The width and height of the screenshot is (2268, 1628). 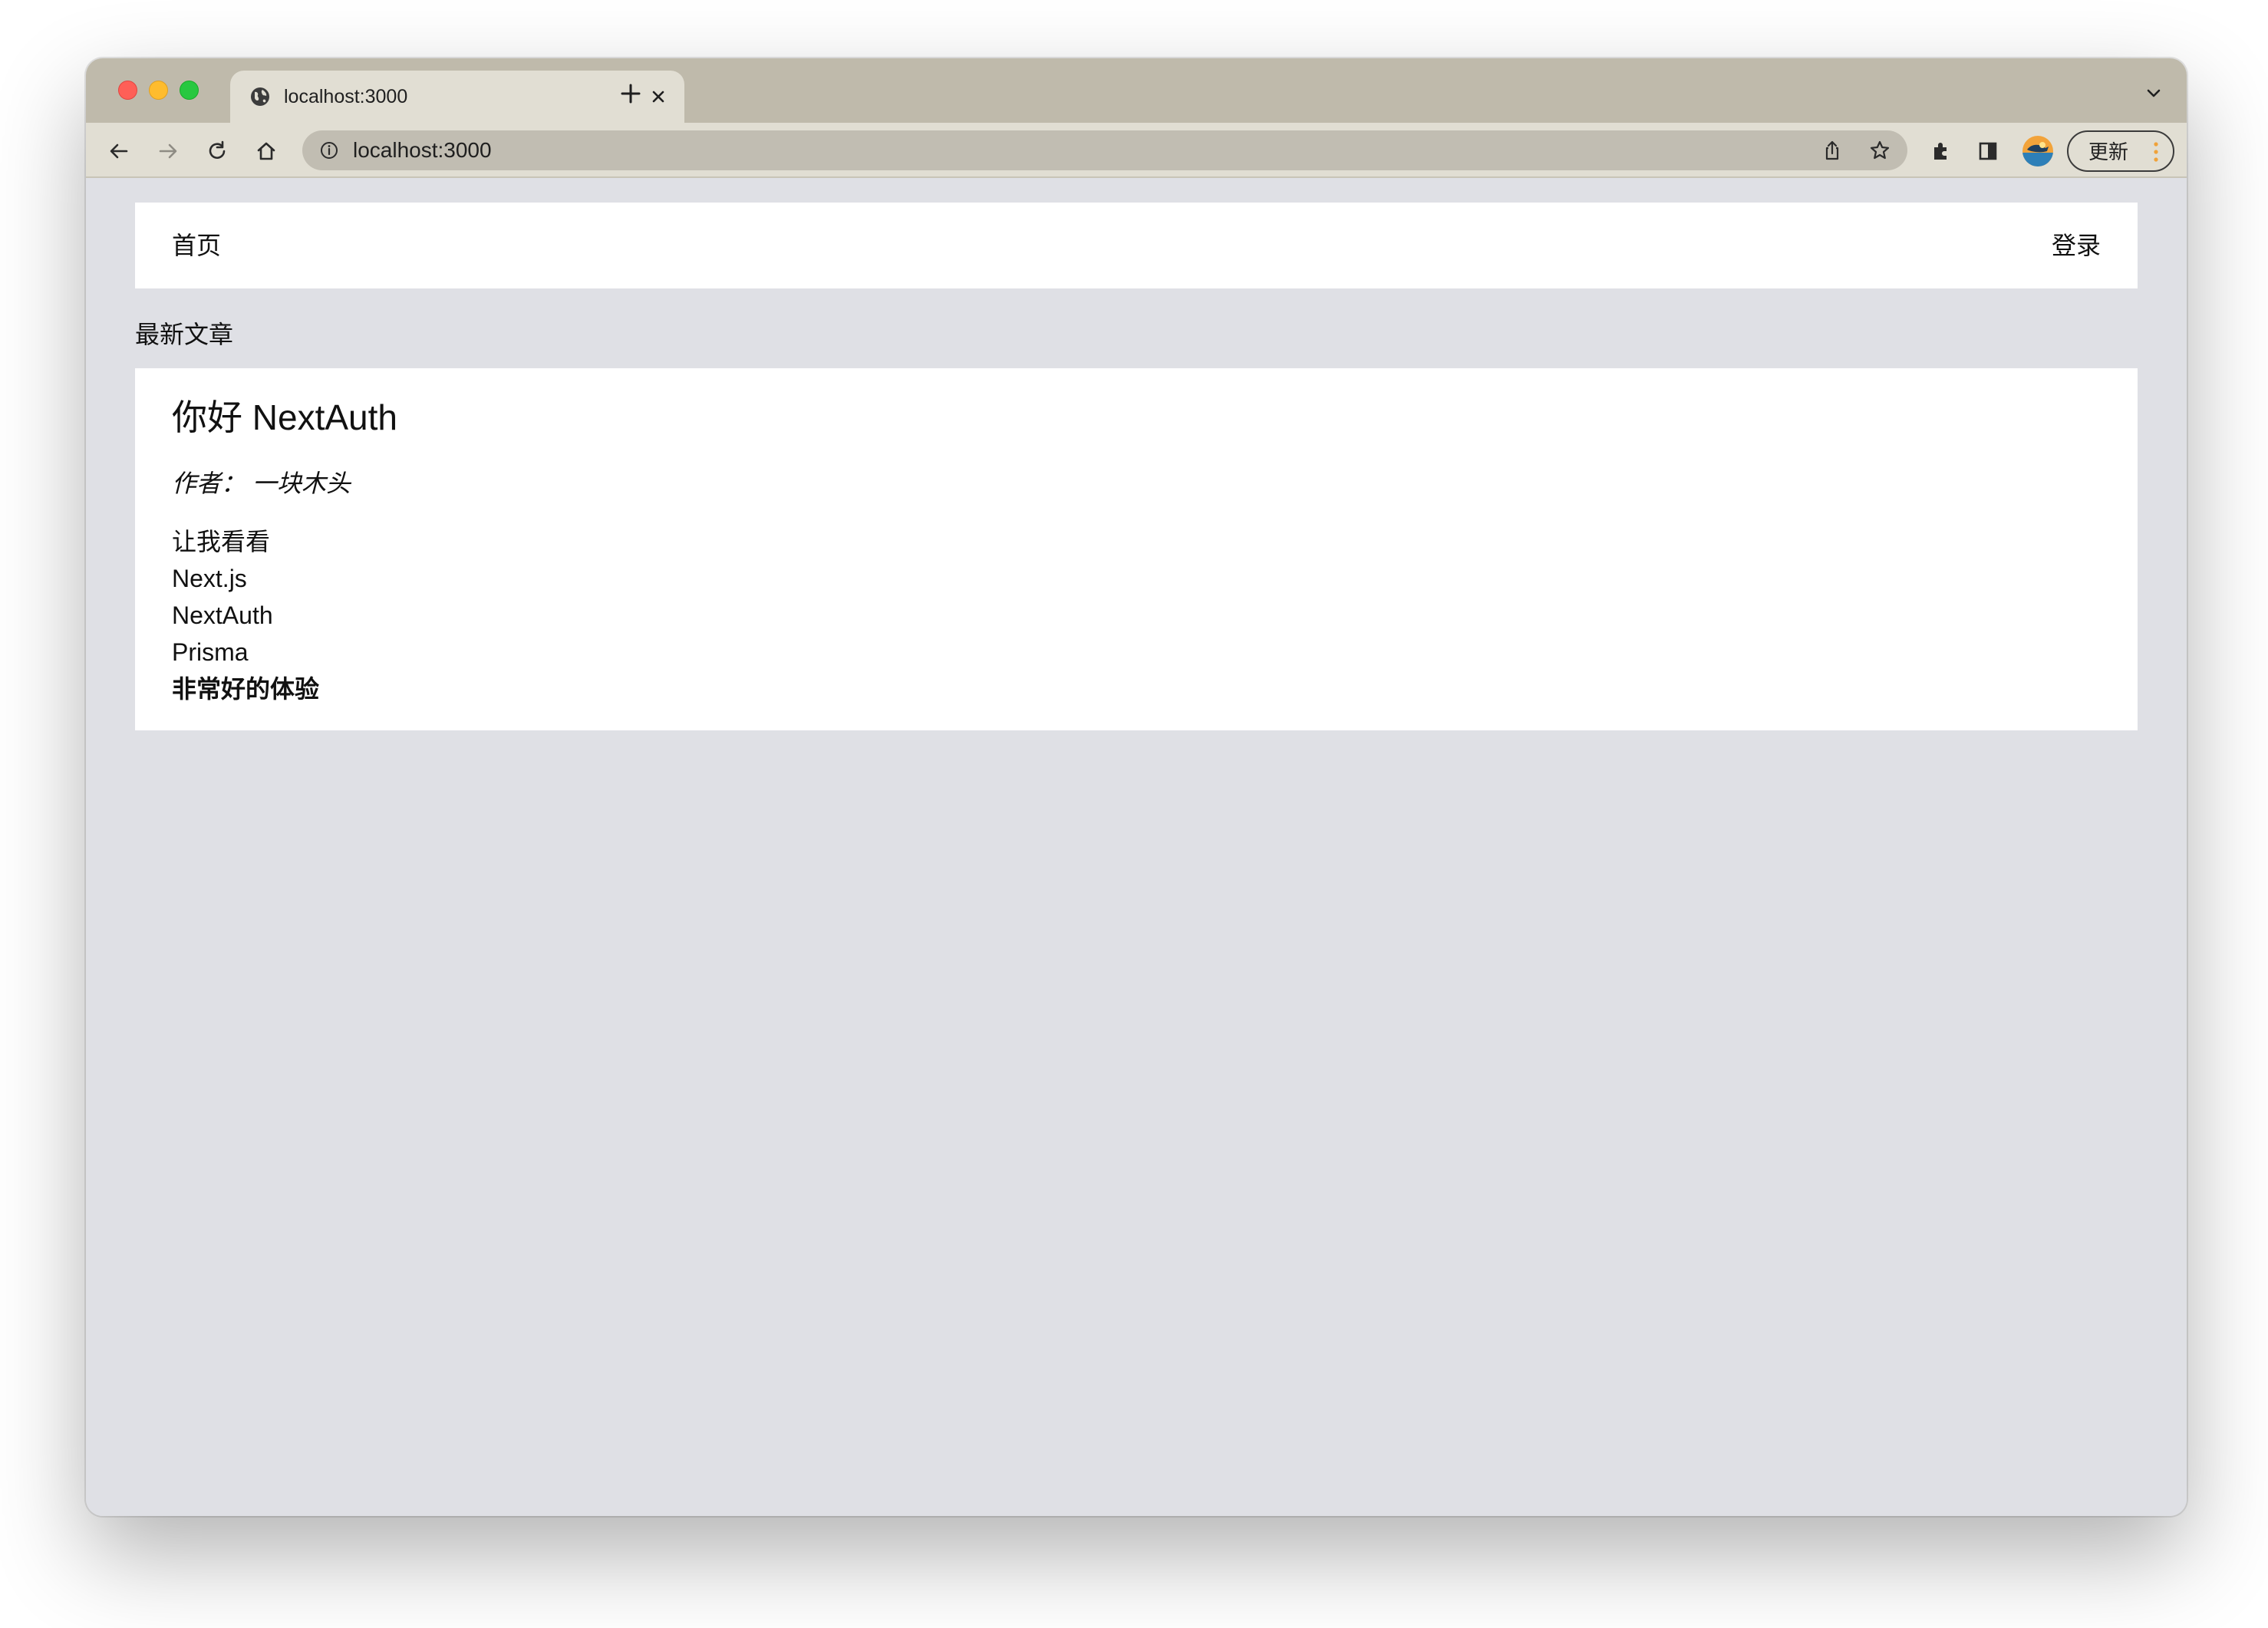 What do you see at coordinates (246, 689) in the screenshot?
I see `post-body-line-bold: 非常好的体验` at bounding box center [246, 689].